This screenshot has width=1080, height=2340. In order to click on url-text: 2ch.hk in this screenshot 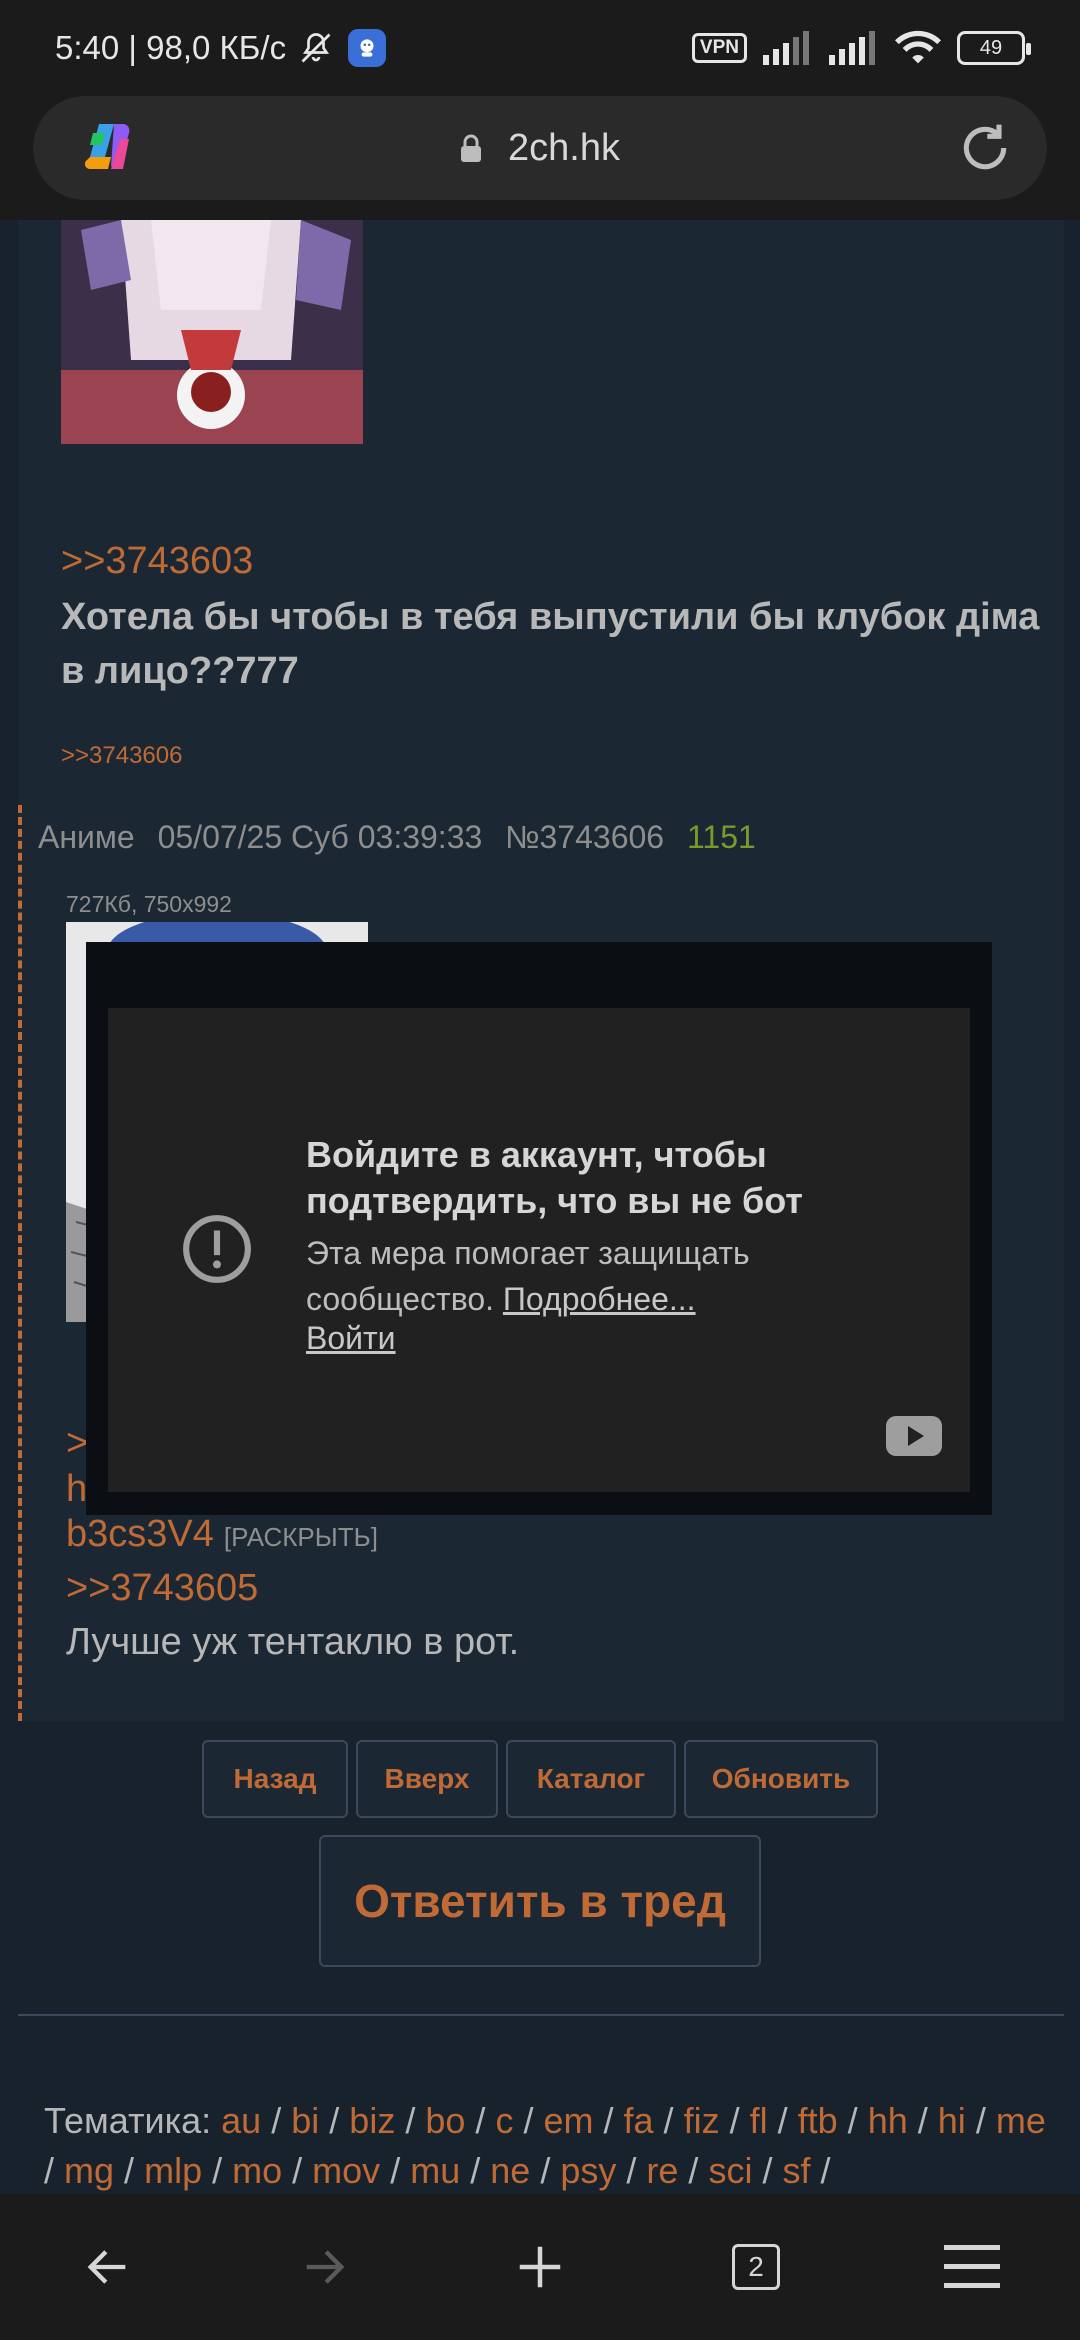, I will do `click(564, 147)`.